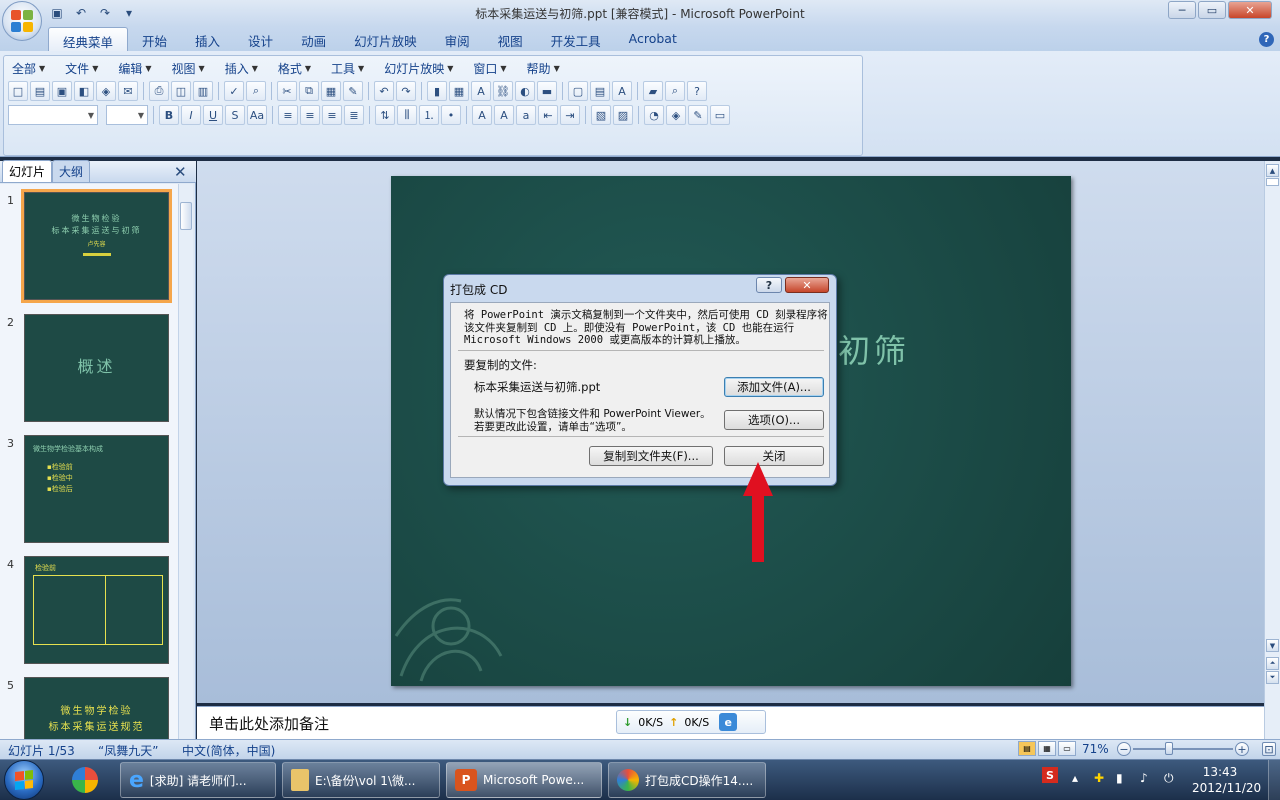 Image resolution: width=1280 pixels, height=800 pixels. Describe the element at coordinates (185, 461) in the screenshot. I see `thumbnail-scrollbar` at that location.